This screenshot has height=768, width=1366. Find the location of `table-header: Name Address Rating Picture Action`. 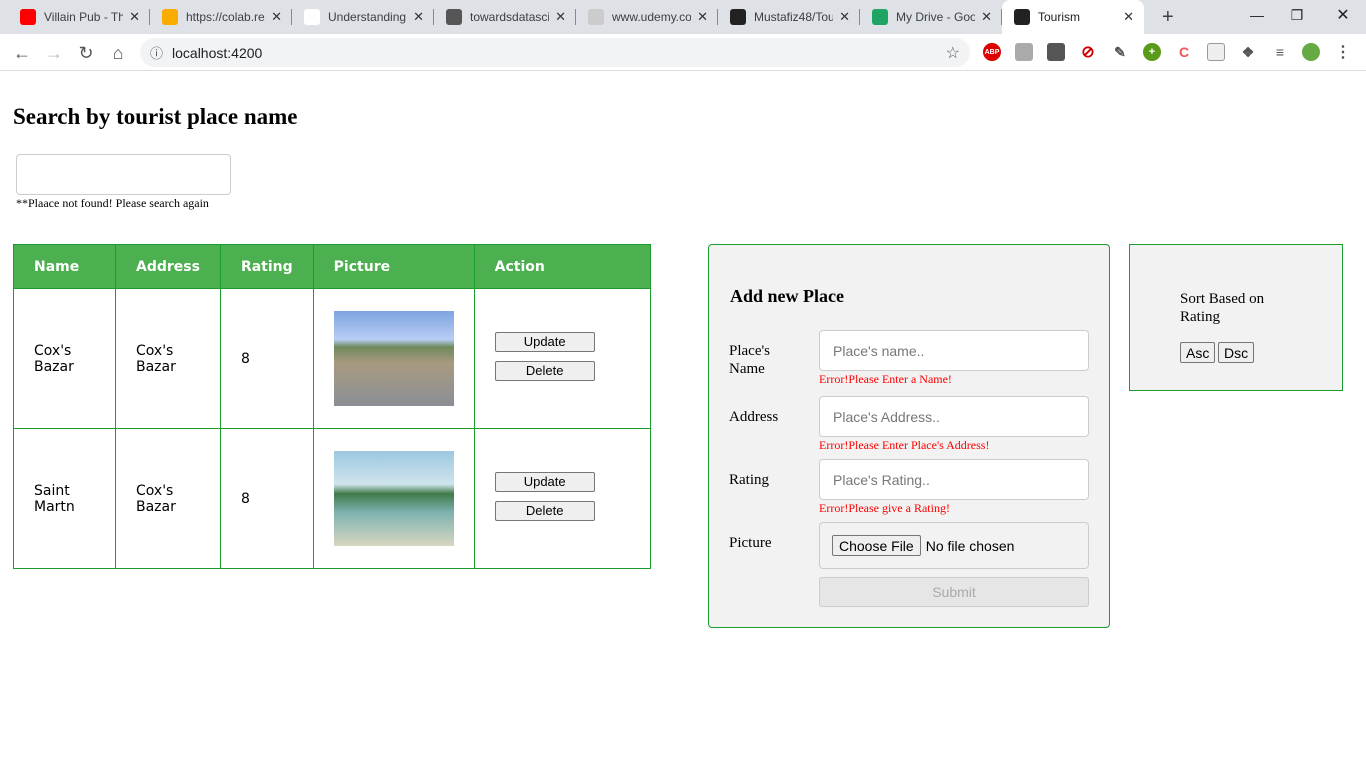

table-header: Name Address Rating Picture Action is located at coordinates (332, 266).